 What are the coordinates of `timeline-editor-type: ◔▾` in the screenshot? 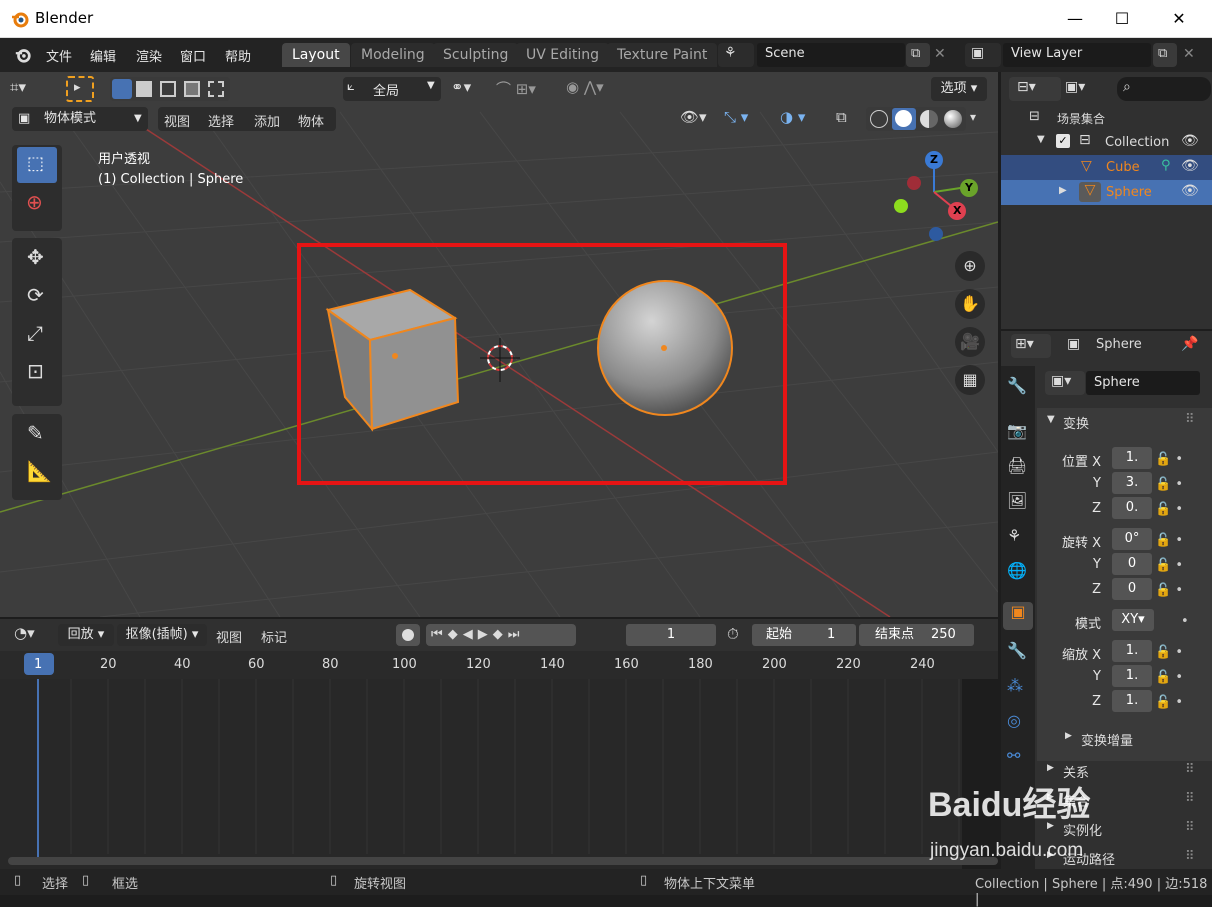 It's located at (24, 633).